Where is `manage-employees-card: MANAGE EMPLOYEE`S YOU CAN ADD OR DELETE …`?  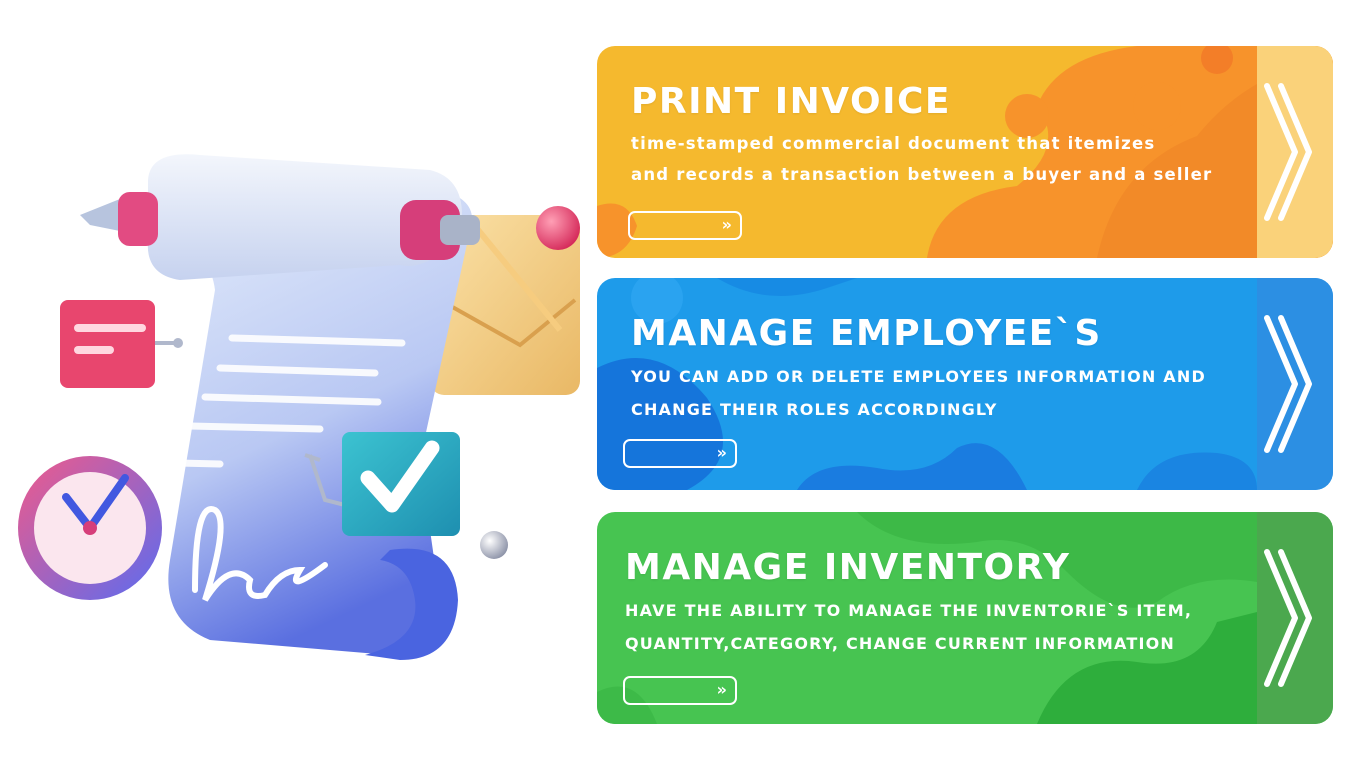 manage-employees-card: MANAGE EMPLOYEE`S YOU CAN ADD OR DELETE … is located at coordinates (965, 384).